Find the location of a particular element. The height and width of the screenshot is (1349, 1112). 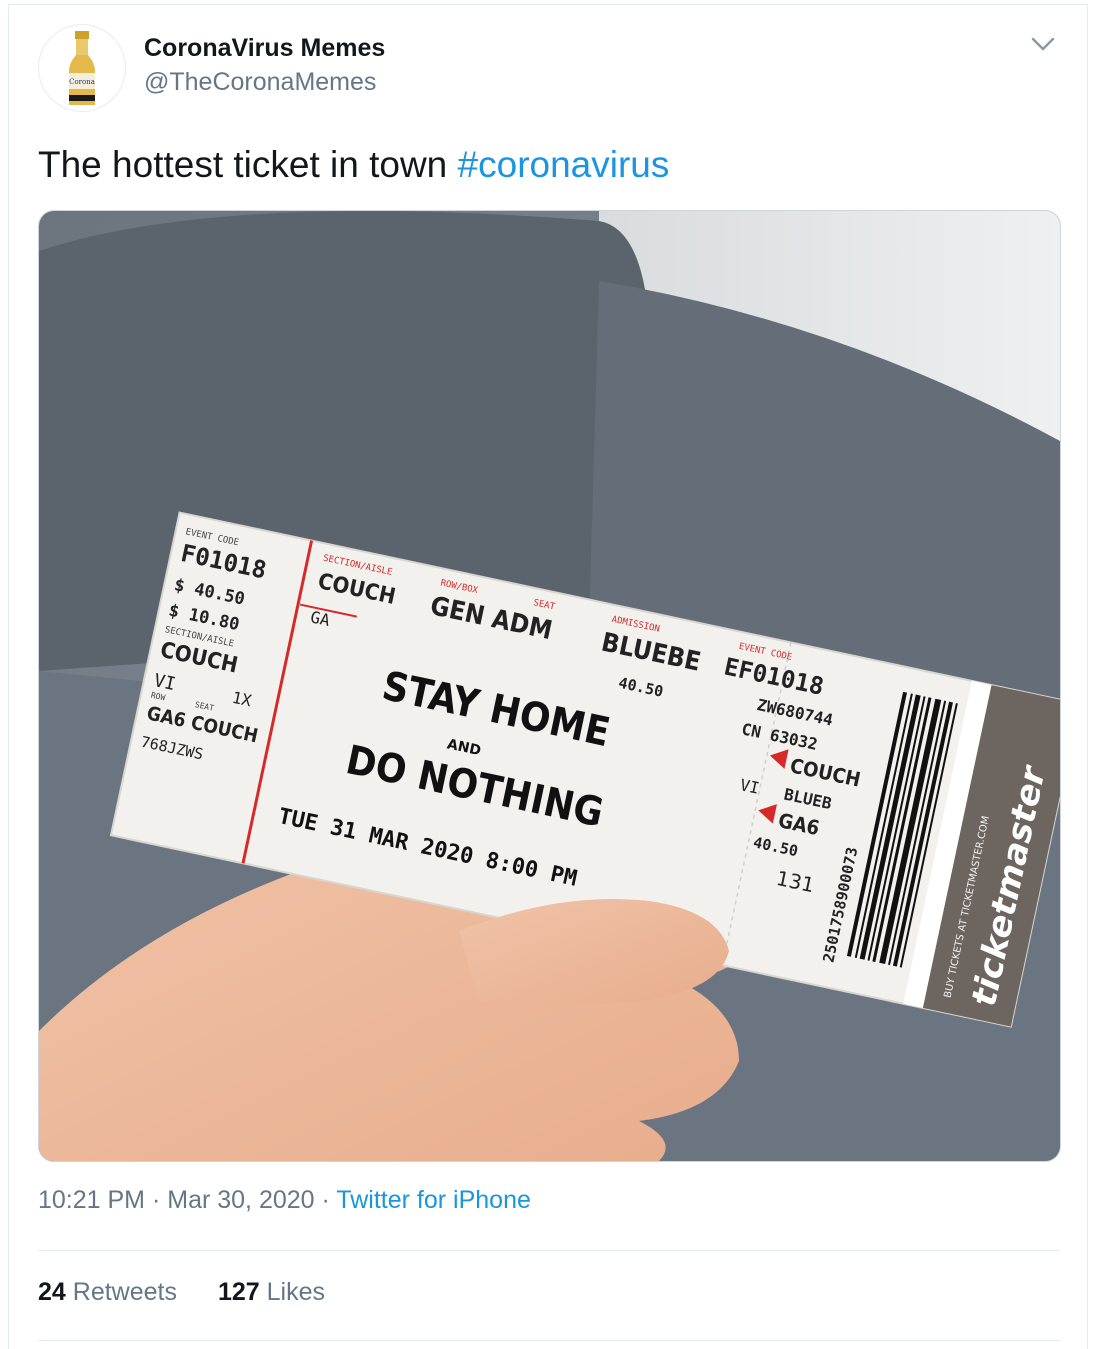

tweet-date: Mar 30, 2020 is located at coordinates (240, 1200).